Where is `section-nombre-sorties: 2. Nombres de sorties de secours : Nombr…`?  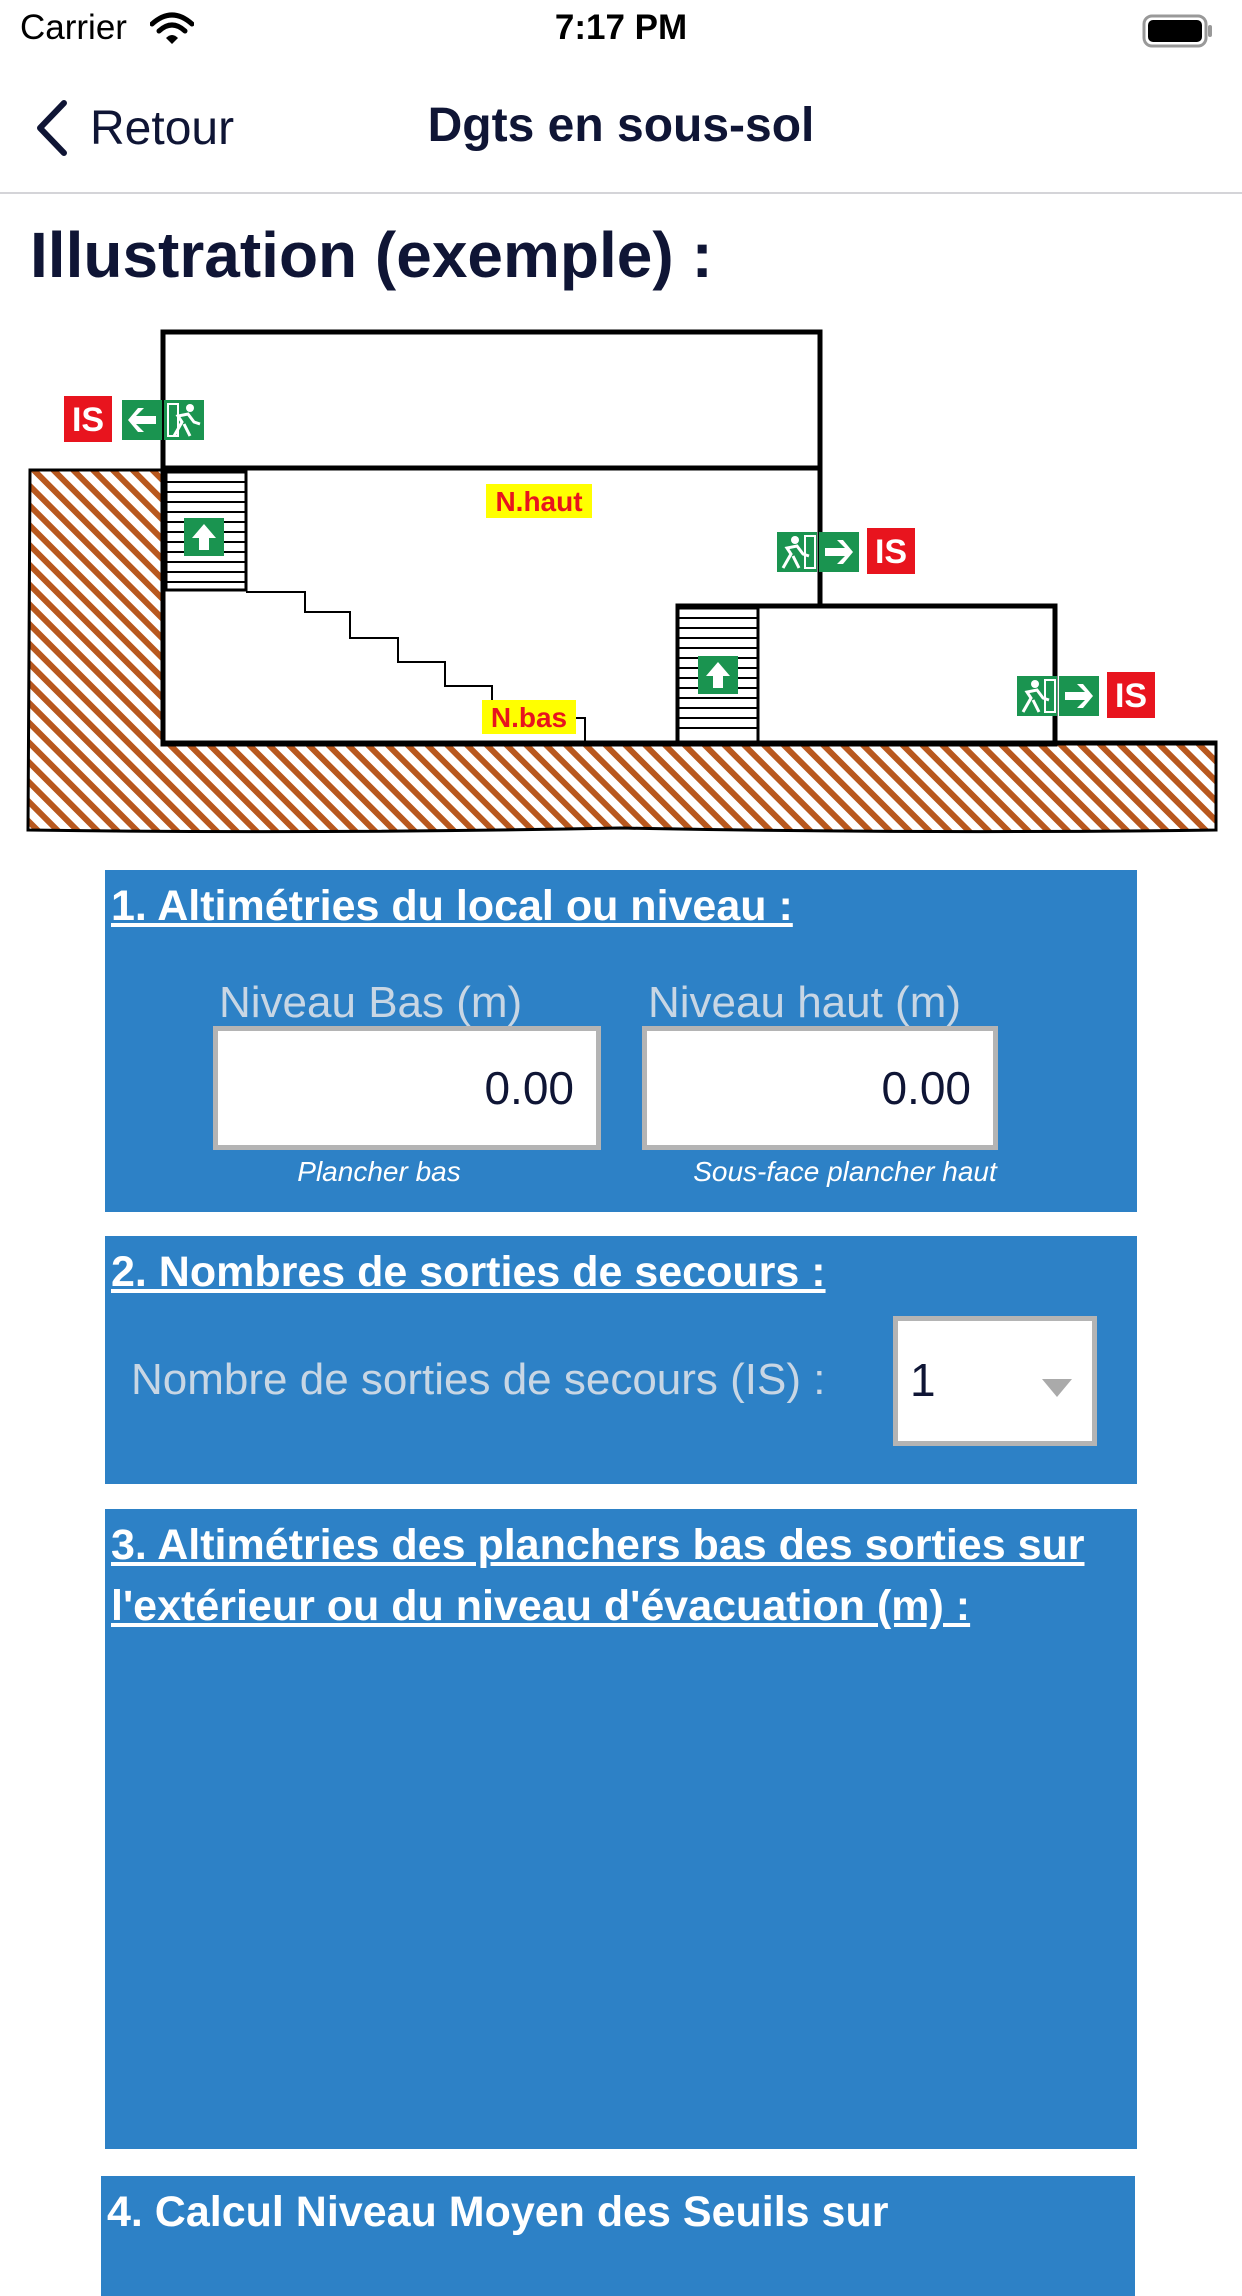
section-nombre-sorties: 2. Nombres de sorties de secours : Nombr… is located at coordinates (621, 1360).